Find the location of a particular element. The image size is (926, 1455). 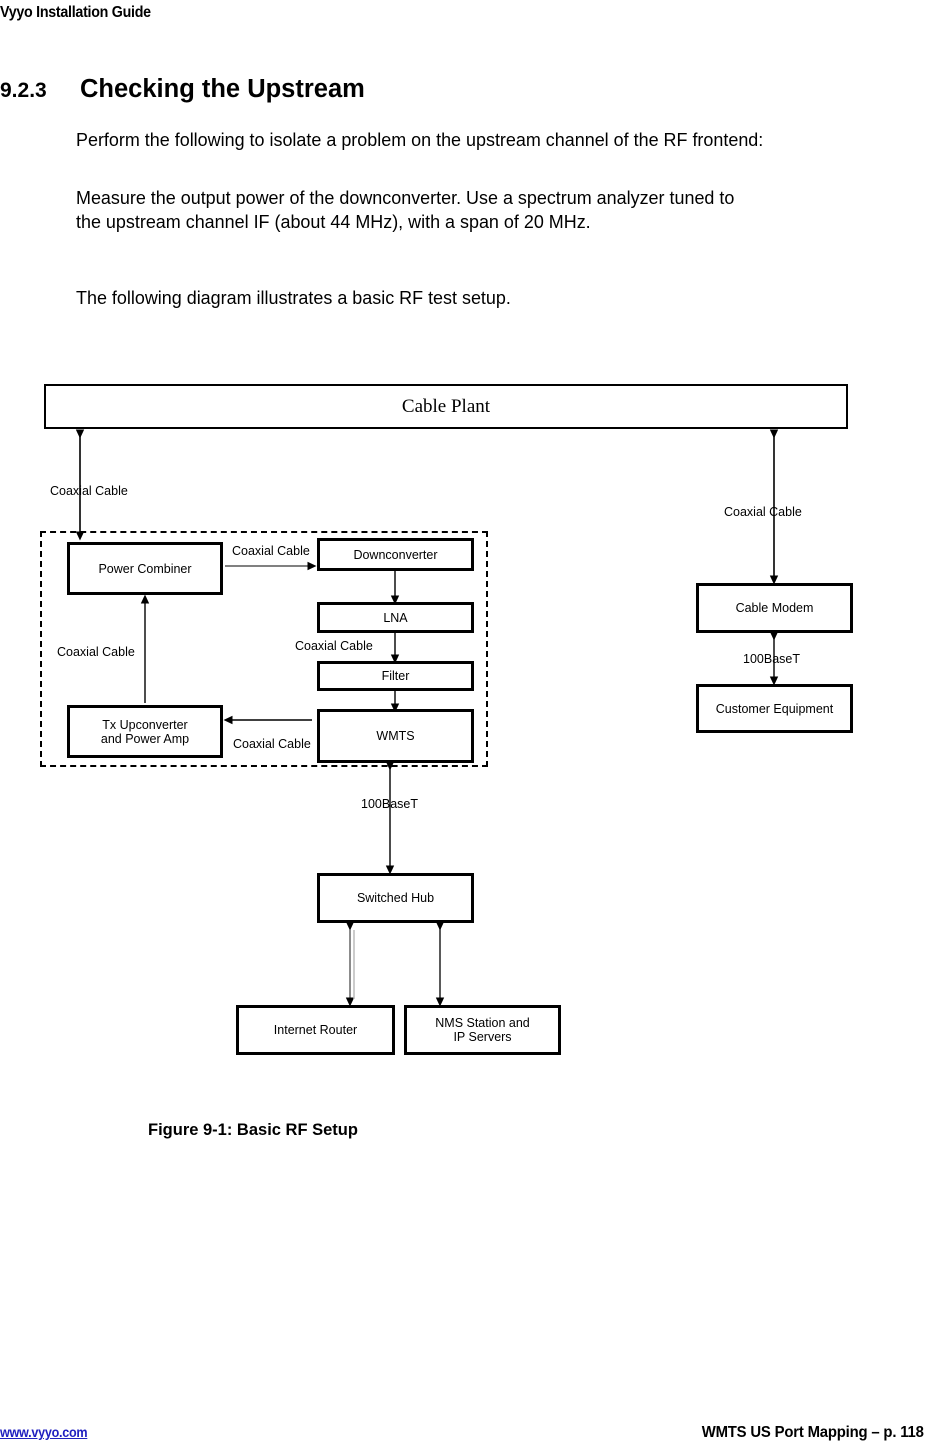

node-lna-label: LNA is located at coordinates (395, 617).